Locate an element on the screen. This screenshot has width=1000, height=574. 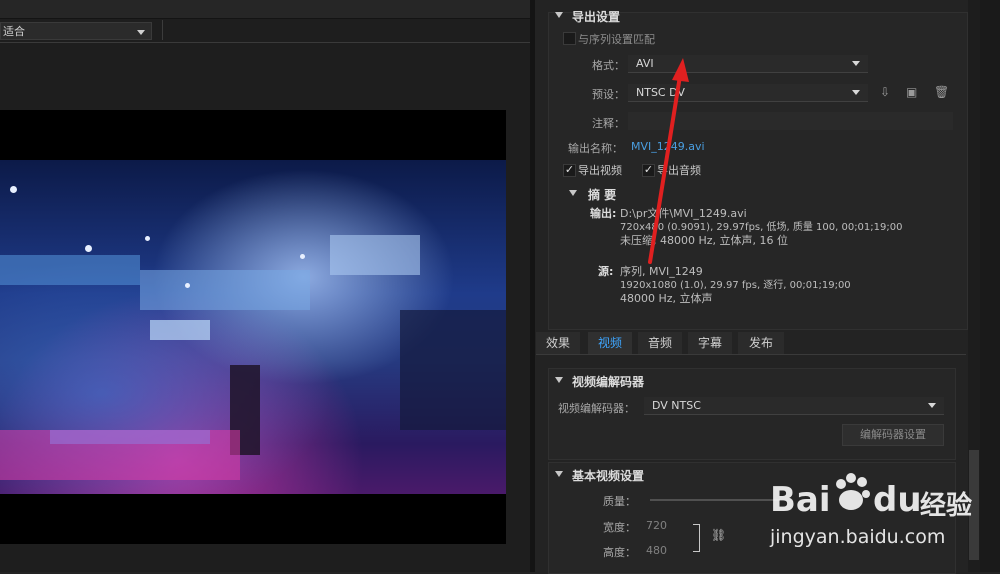
width-label: 宽度： is located at coordinates (619, 527).